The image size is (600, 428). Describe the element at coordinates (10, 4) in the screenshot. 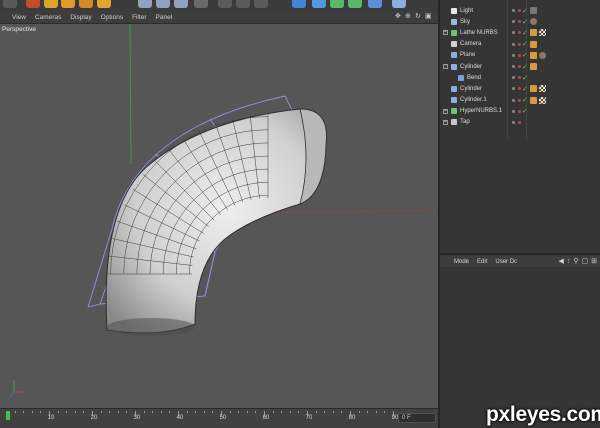

I see `undo-icon` at that location.